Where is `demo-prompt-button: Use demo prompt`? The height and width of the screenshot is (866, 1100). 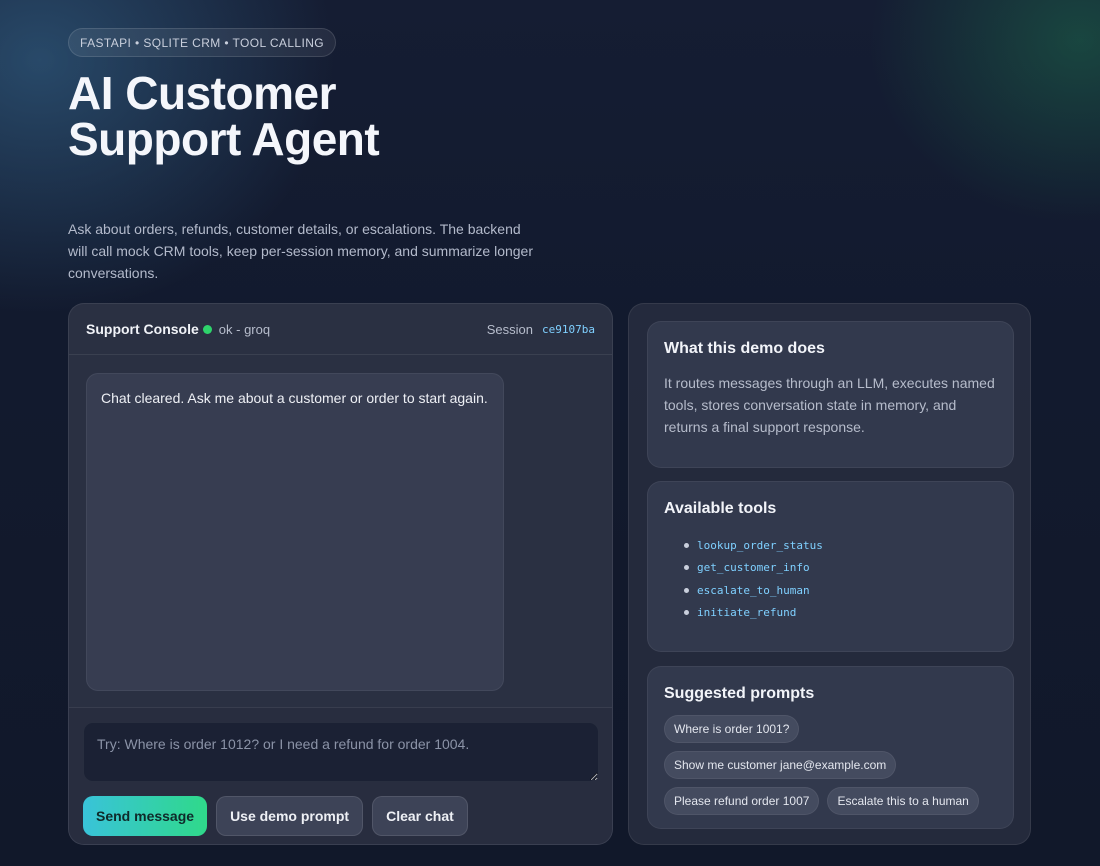
demo-prompt-button: Use demo prompt is located at coordinates (290, 816).